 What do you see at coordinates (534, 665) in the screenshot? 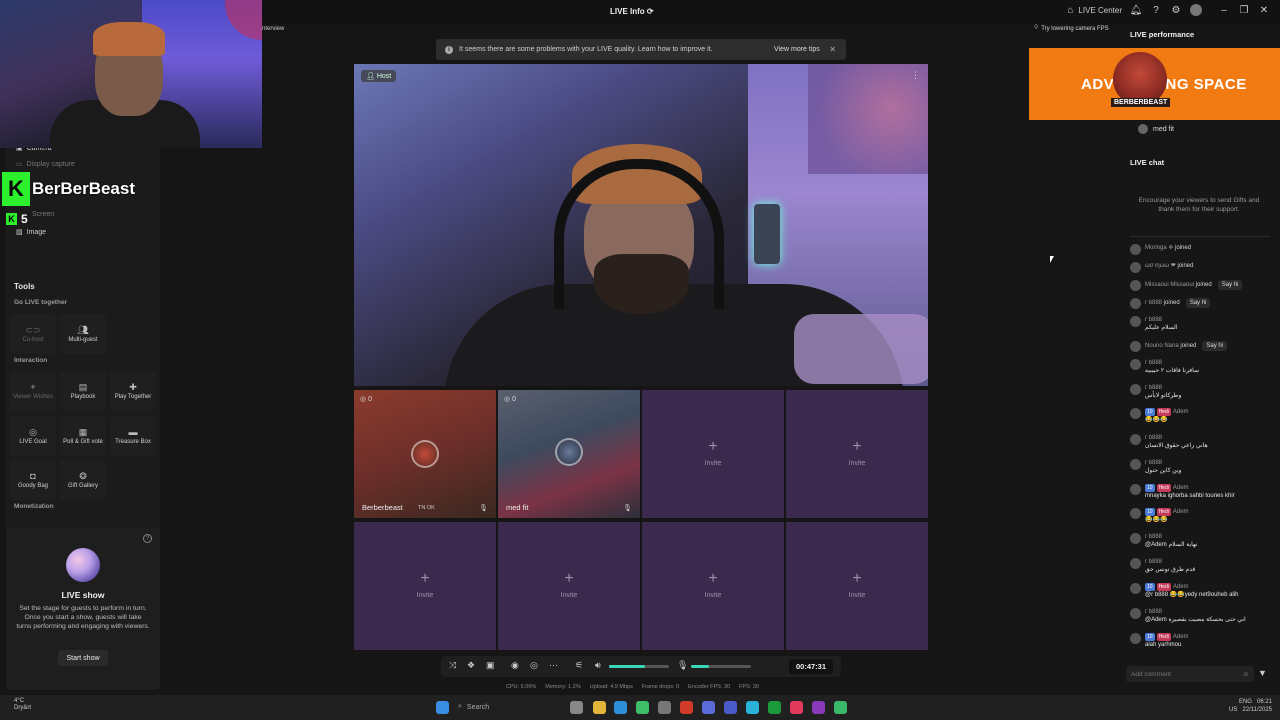
I see `camera-toggle-icon: ◎` at bounding box center [534, 665].